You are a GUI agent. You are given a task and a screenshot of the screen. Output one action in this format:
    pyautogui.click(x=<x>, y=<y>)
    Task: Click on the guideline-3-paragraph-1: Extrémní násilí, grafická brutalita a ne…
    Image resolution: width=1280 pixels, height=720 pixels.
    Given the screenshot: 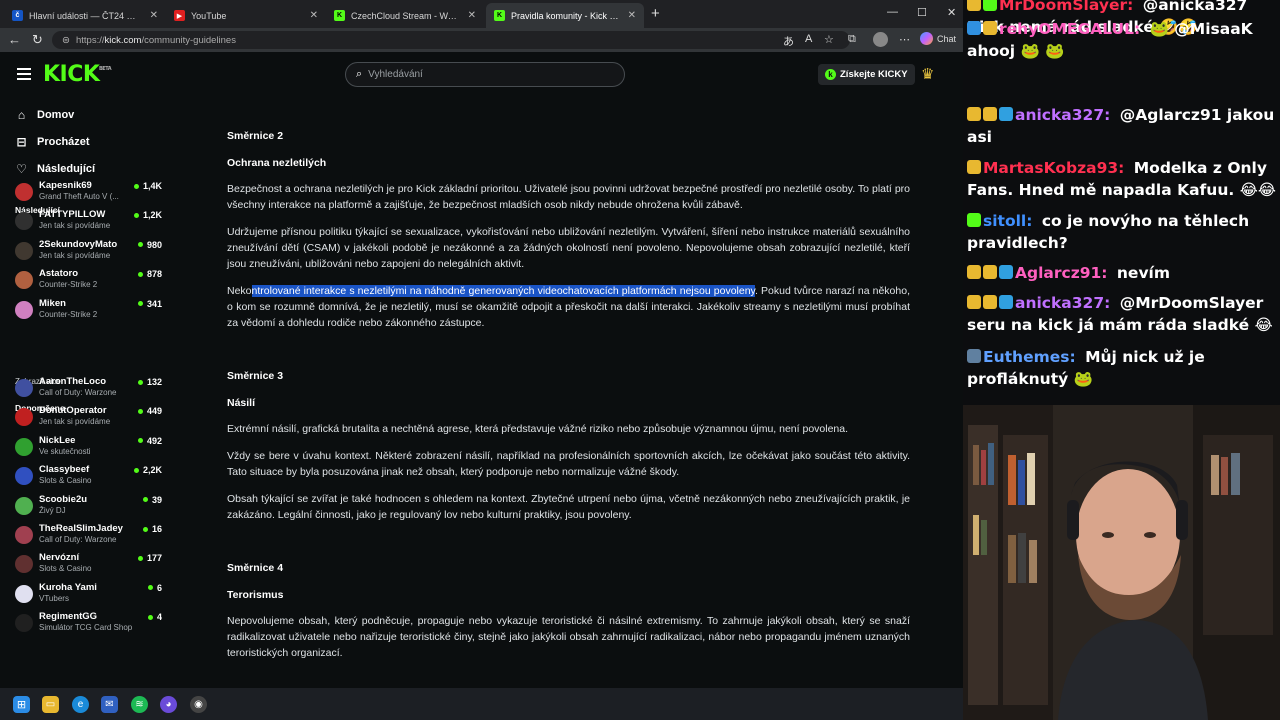 What is the action you would take?
    pyautogui.click(x=538, y=429)
    